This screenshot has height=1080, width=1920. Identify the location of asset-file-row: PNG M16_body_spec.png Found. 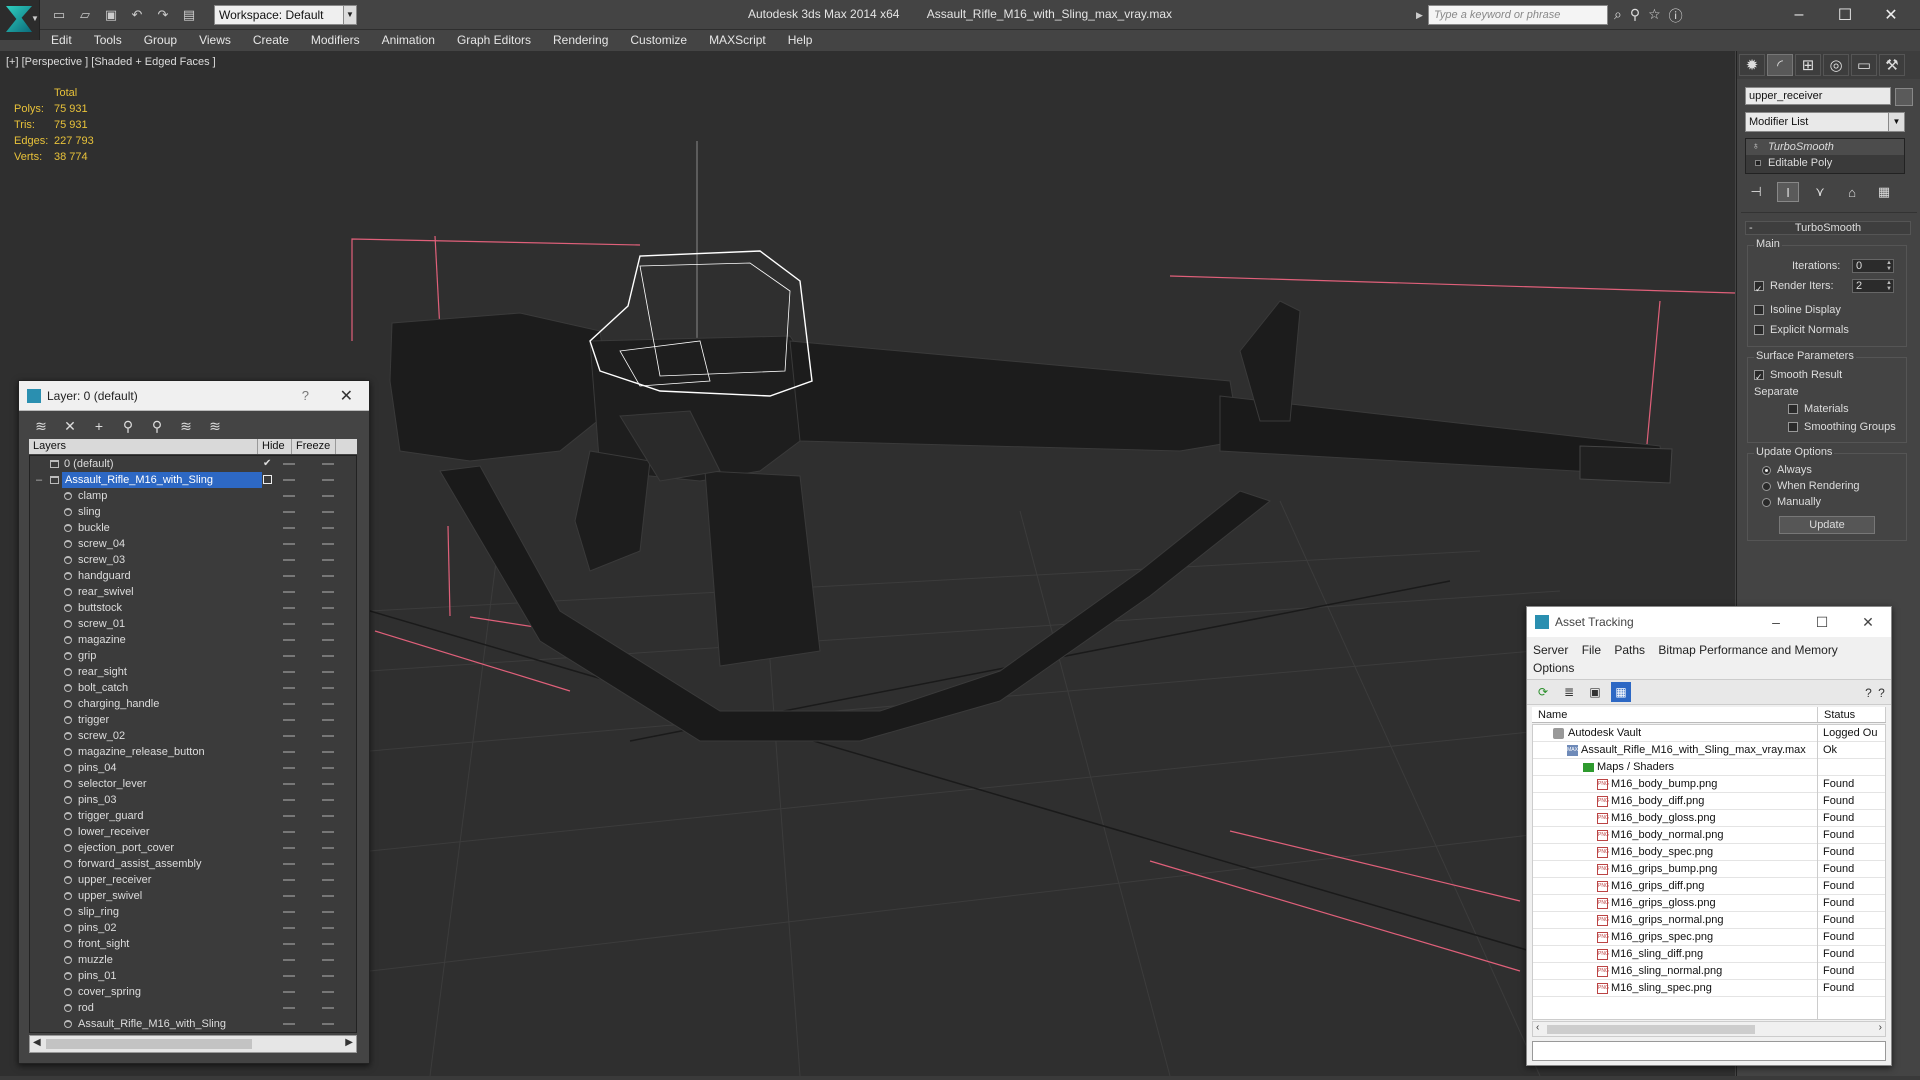
(1709, 852).